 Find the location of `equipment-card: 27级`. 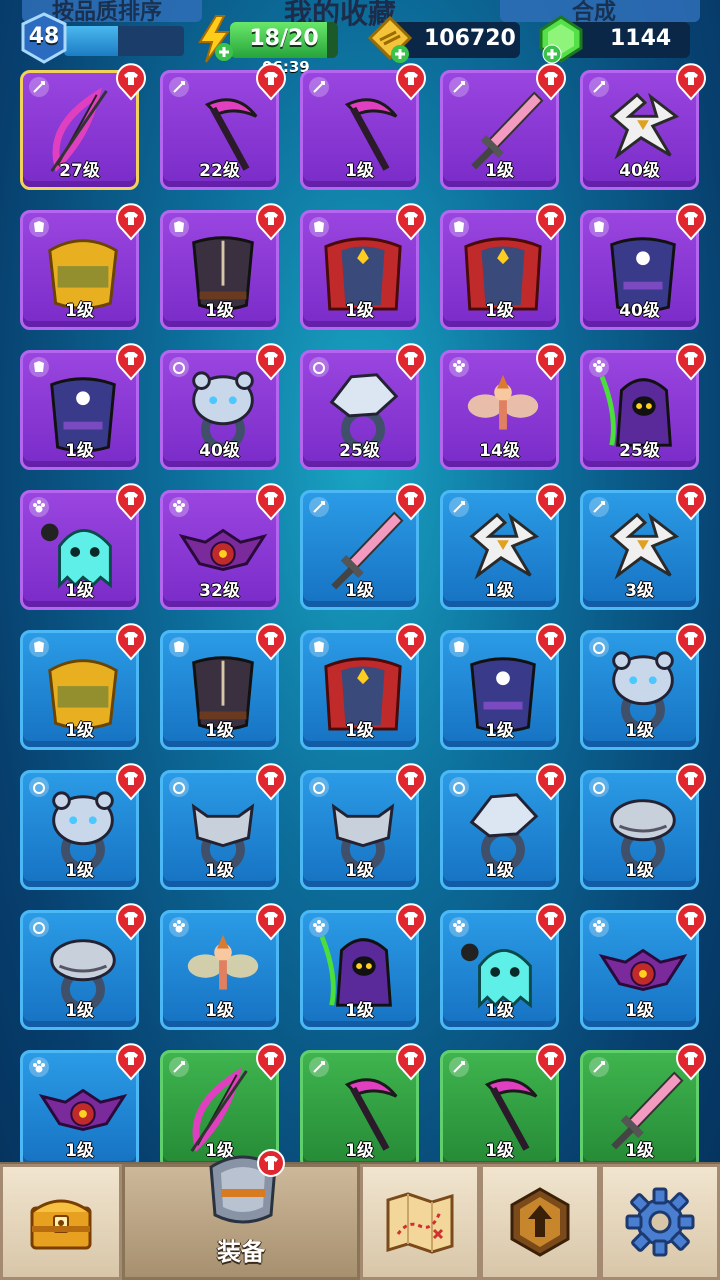

equipment-card: 27级 is located at coordinates (83, 126).